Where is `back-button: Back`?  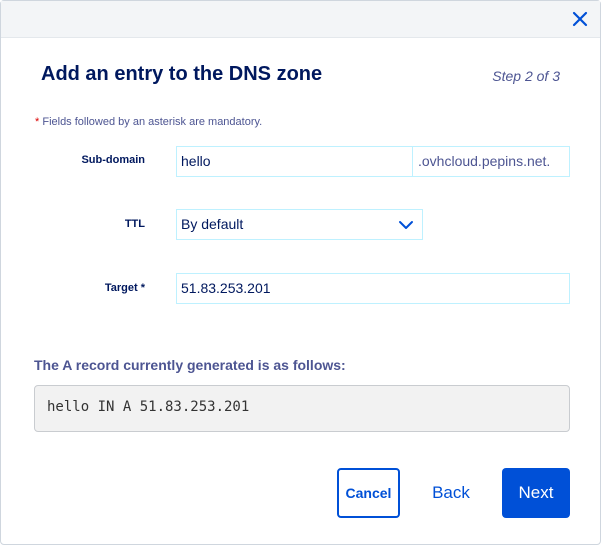 back-button: Back is located at coordinates (451, 493).